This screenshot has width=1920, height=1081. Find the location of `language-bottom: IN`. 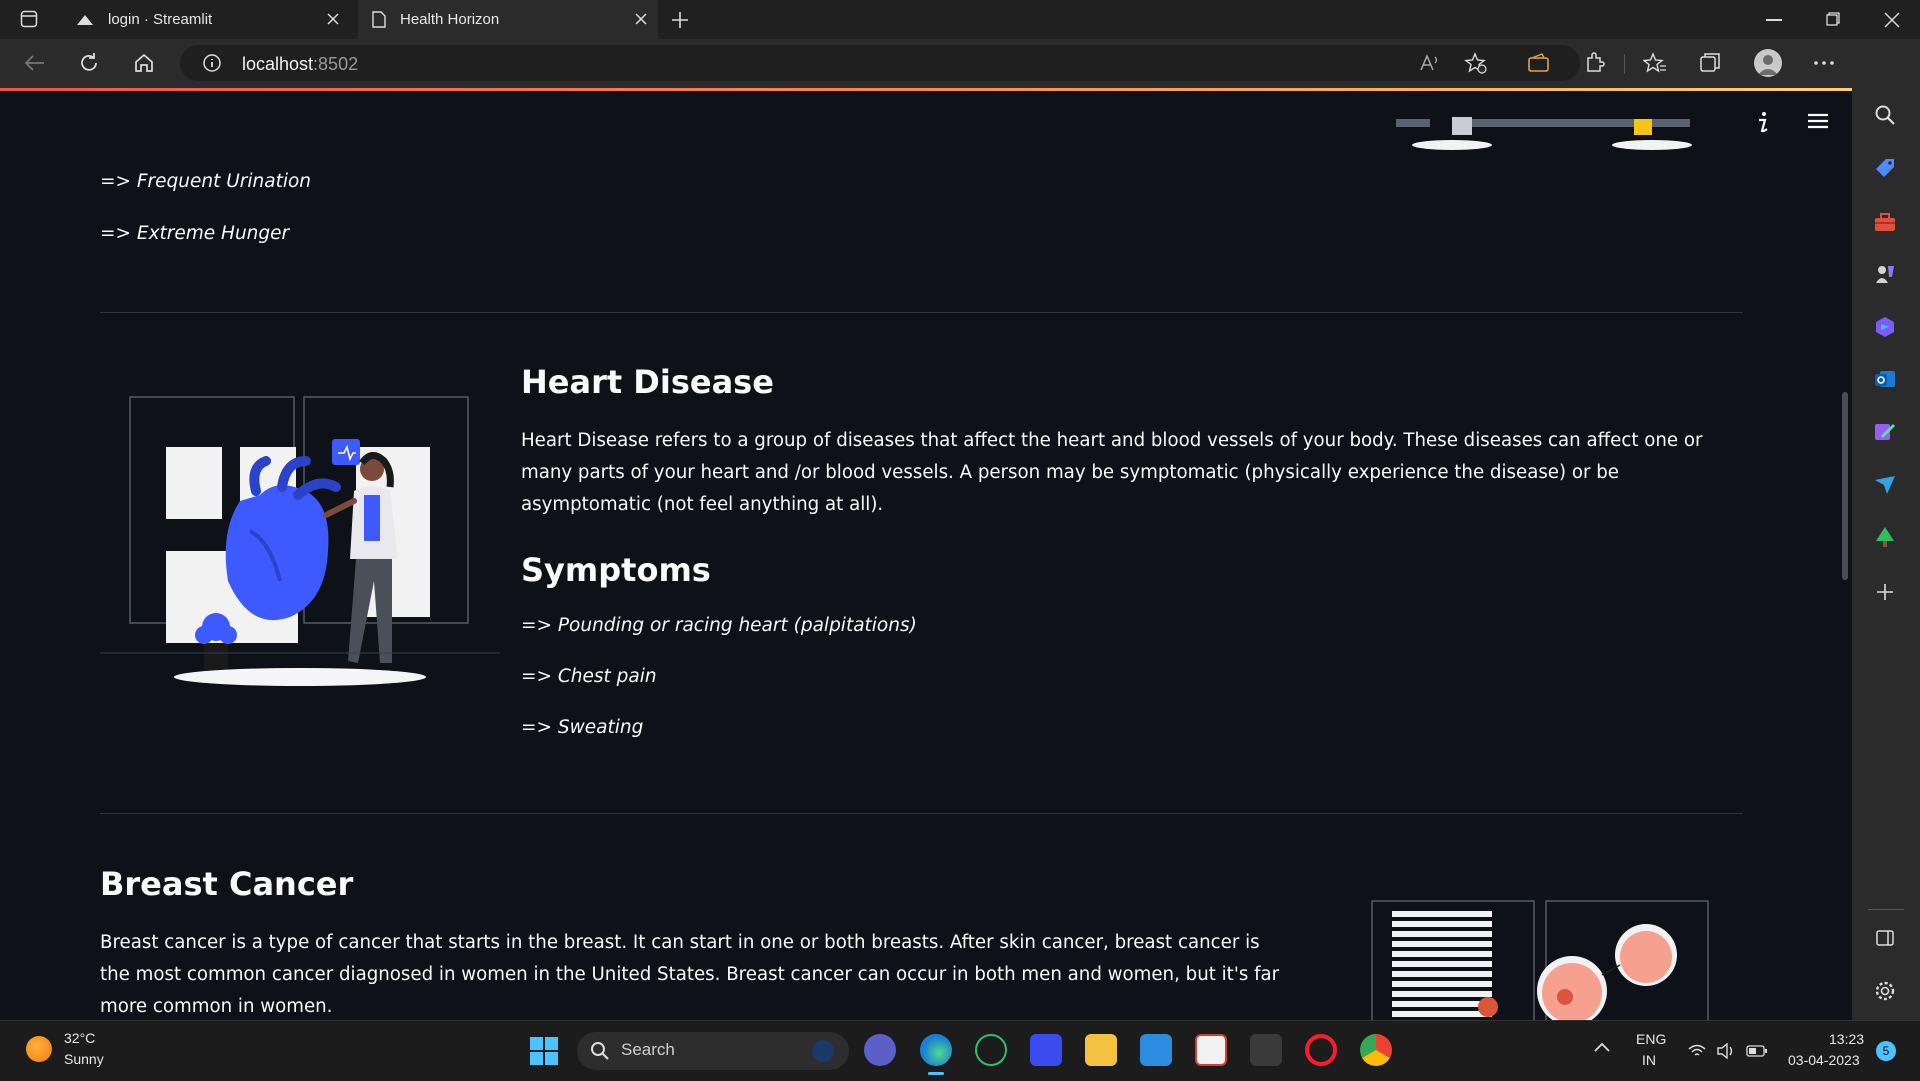

language-bottom: IN is located at coordinates (1649, 1060).